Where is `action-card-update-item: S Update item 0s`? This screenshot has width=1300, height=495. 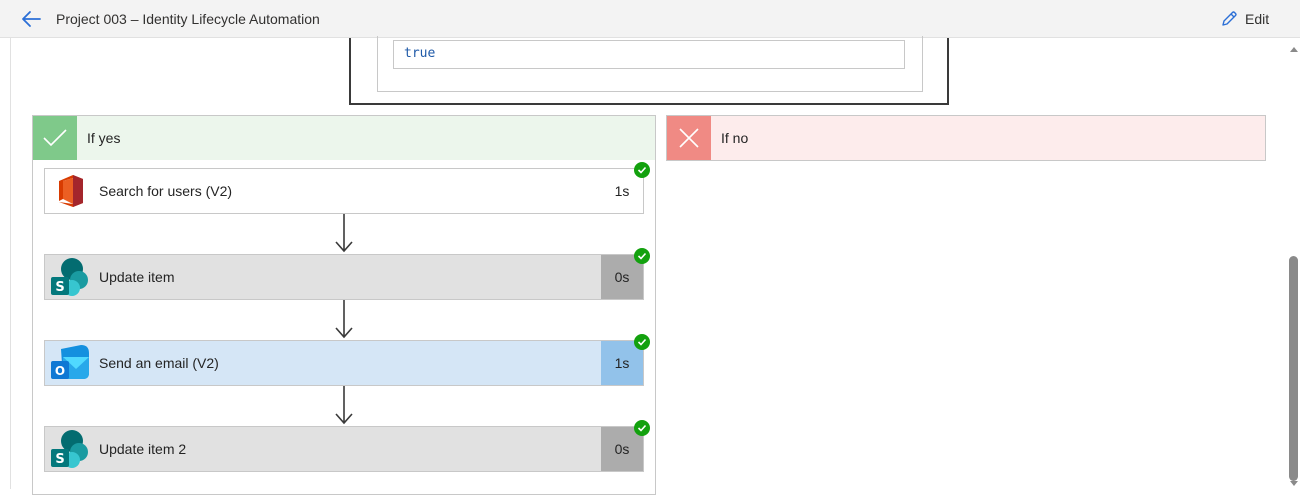 action-card-update-item: S Update item 0s is located at coordinates (344, 277).